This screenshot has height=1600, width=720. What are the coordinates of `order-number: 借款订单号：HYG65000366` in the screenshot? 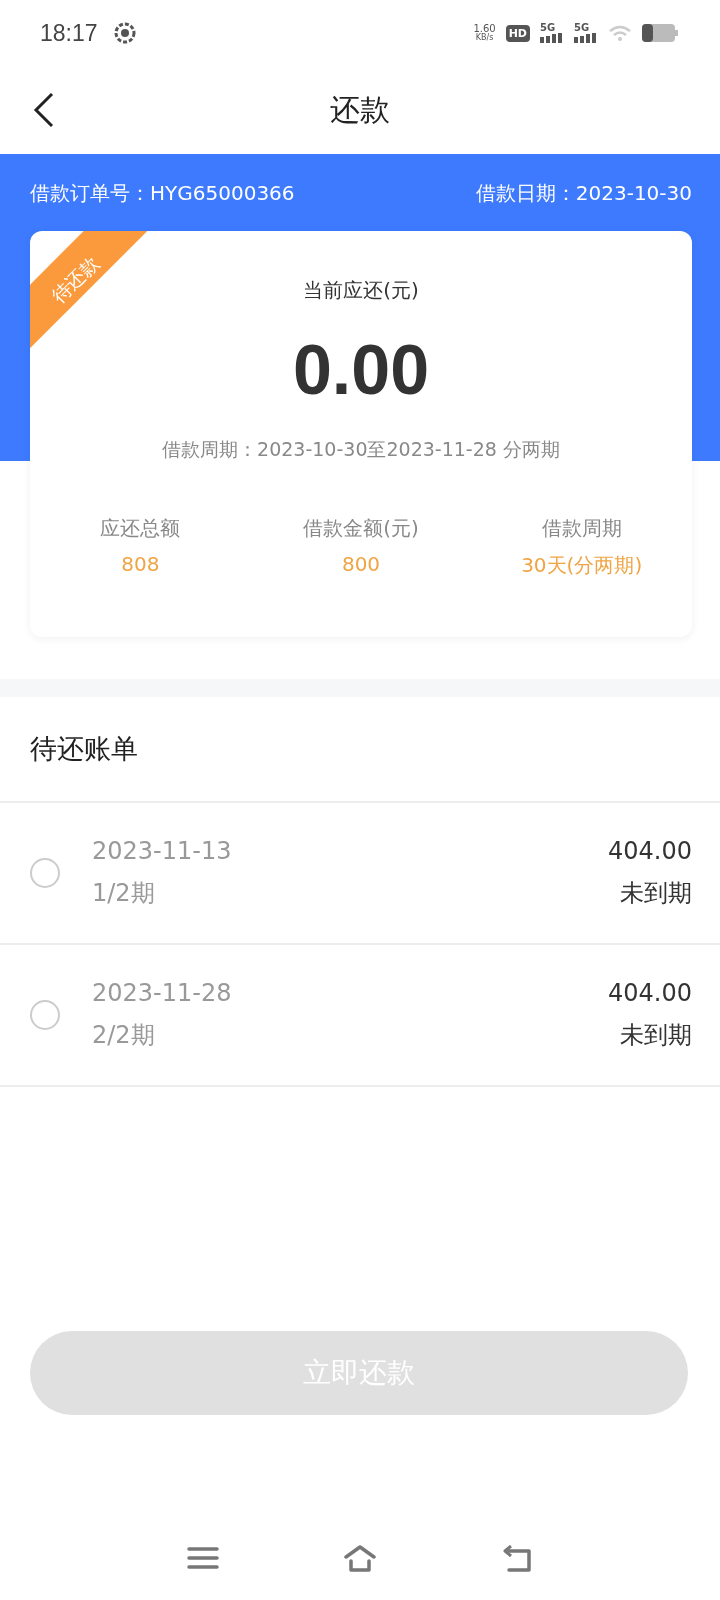 It's located at (162, 193).